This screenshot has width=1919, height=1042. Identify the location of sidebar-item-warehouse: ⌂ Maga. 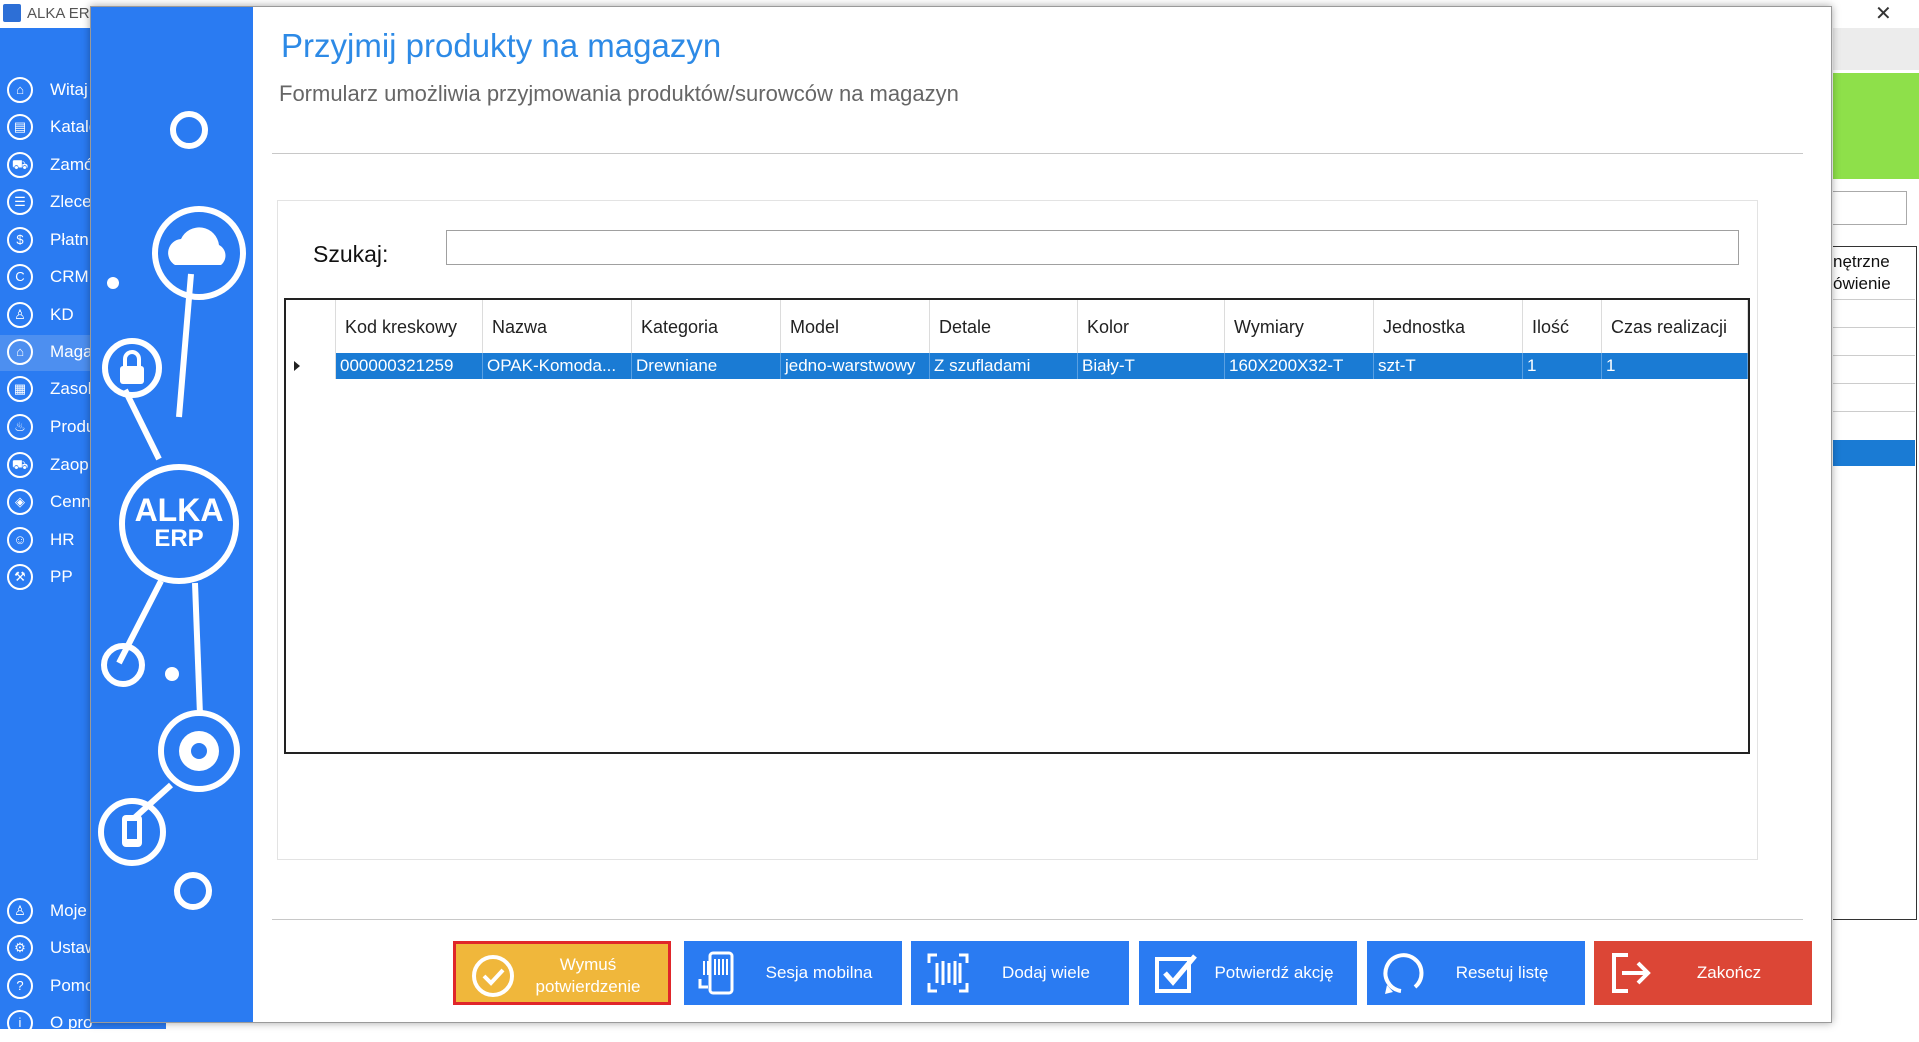
(46, 353).